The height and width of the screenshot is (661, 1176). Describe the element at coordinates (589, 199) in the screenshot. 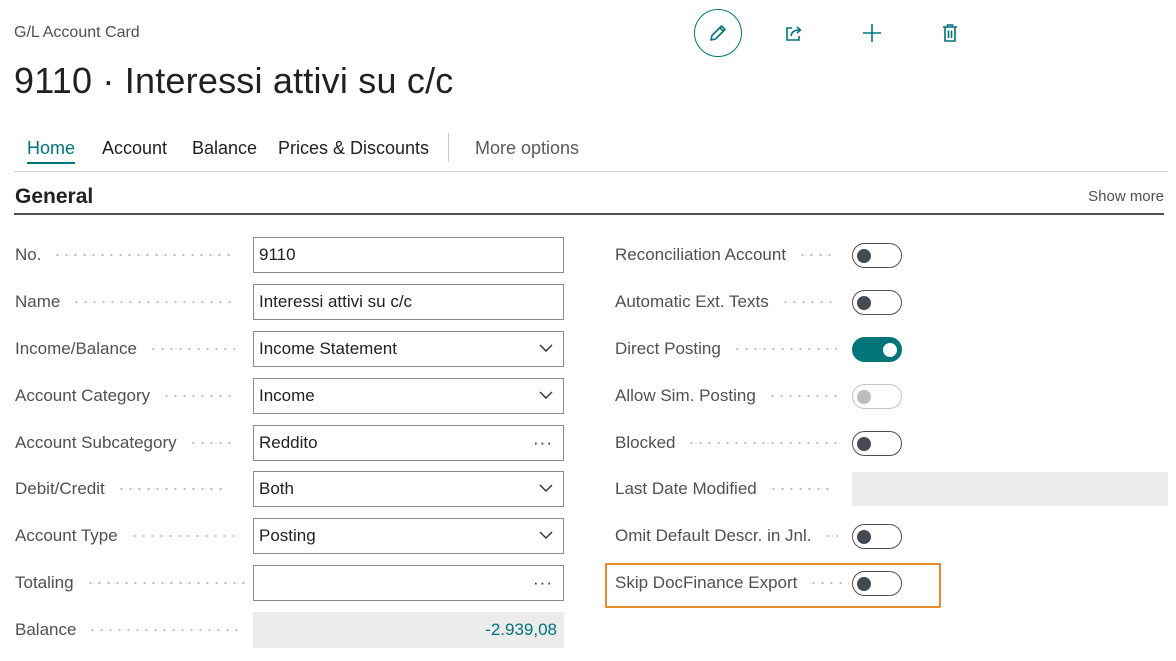

I see `section-general-header: General Show more` at that location.